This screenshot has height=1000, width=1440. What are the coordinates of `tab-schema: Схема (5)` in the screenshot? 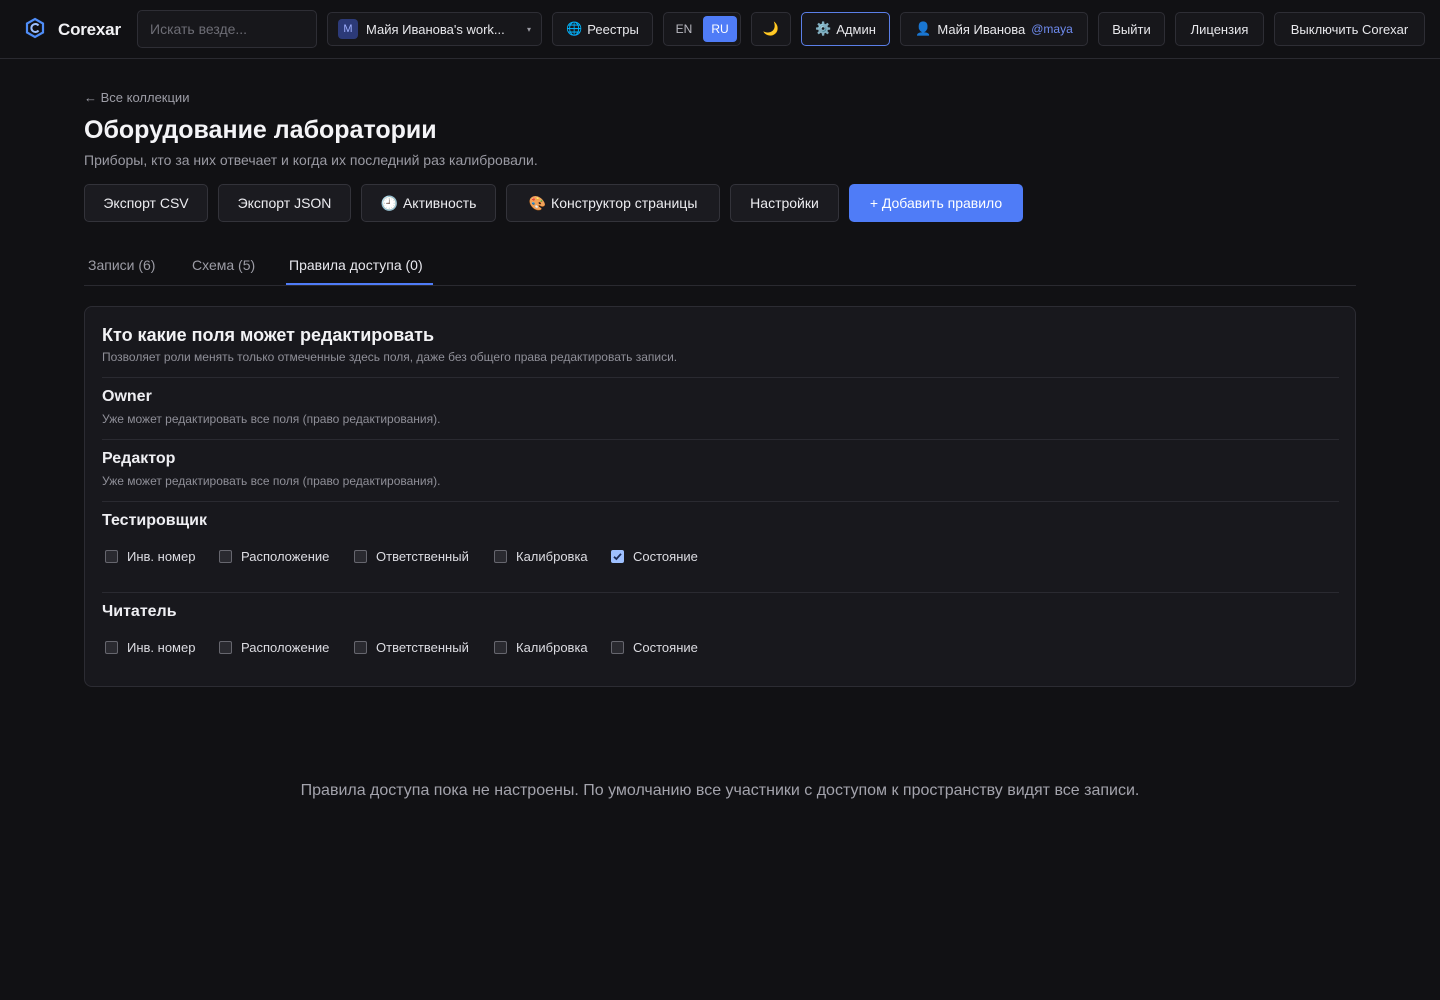 It's located at (223, 265).